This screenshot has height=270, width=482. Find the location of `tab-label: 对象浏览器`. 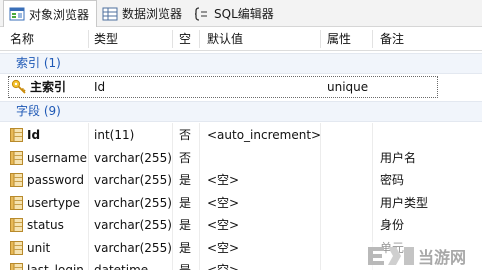

tab-label: 对象浏览器 is located at coordinates (59, 14).